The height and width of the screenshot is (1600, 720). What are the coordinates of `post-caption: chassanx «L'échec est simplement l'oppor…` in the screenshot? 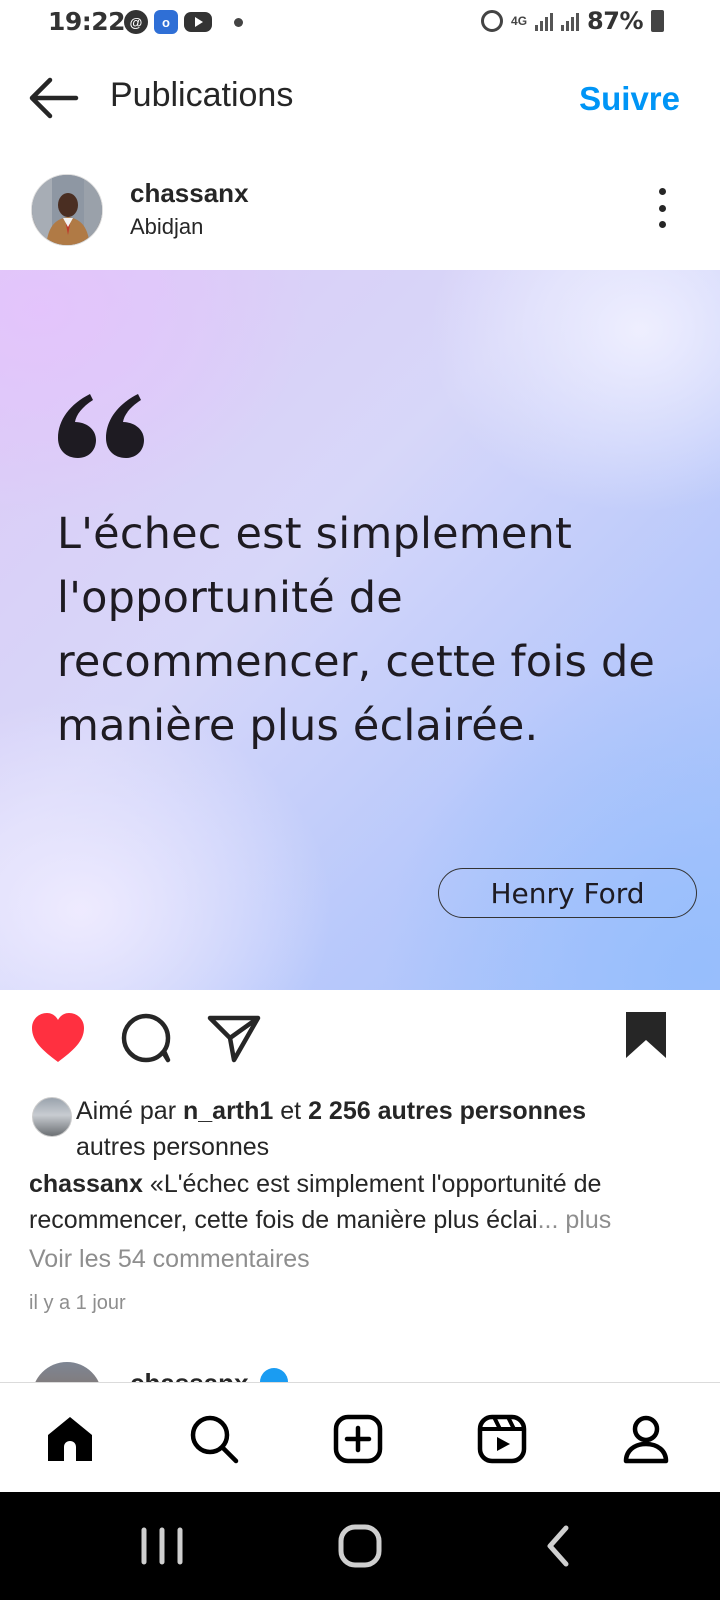 It's located at (359, 1202).